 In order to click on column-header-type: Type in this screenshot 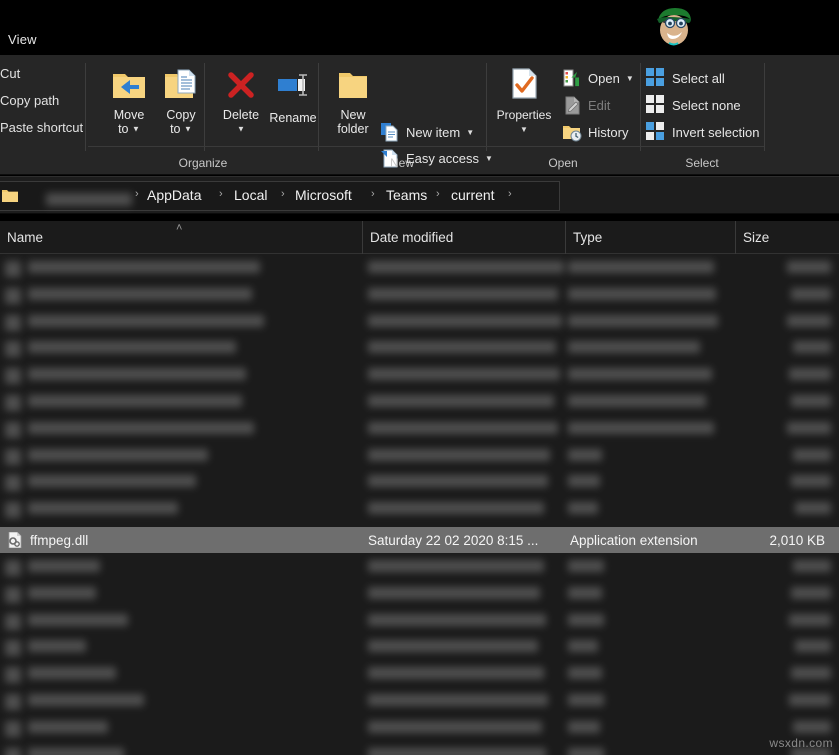, I will do `click(650, 237)`.